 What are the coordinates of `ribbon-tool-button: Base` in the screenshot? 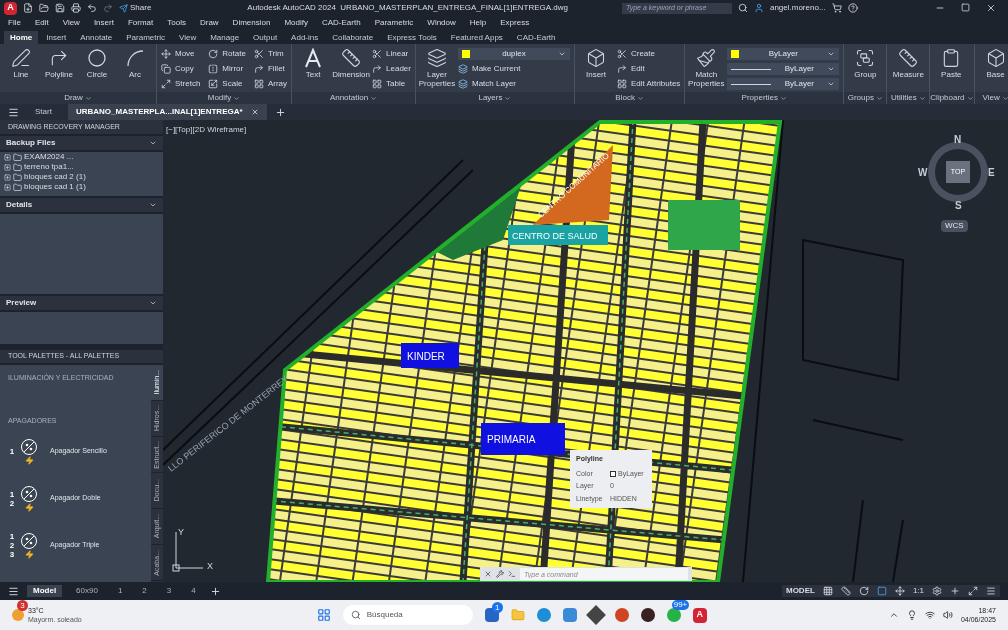 It's located at (993, 63).